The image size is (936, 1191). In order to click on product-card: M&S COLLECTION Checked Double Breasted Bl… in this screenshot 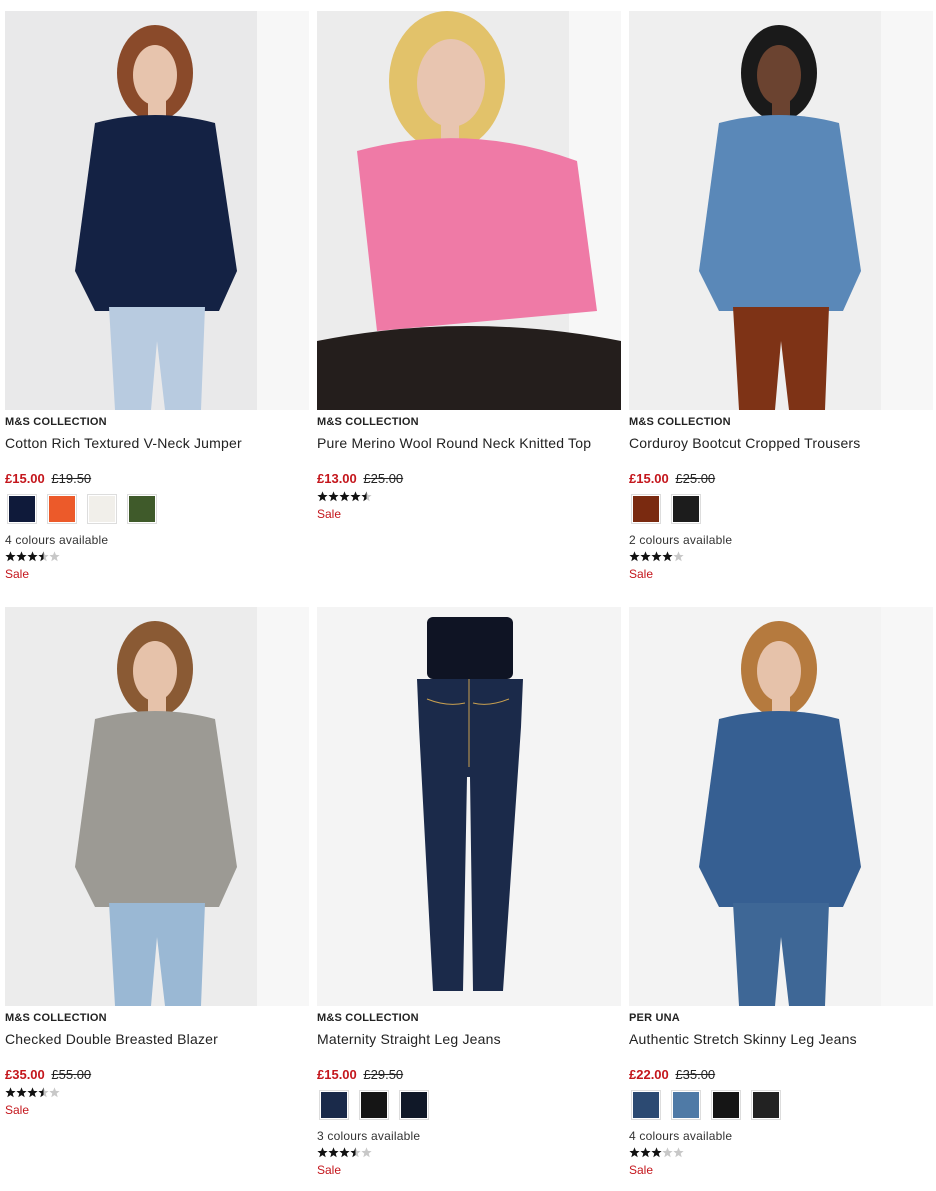, I will do `click(158, 862)`.